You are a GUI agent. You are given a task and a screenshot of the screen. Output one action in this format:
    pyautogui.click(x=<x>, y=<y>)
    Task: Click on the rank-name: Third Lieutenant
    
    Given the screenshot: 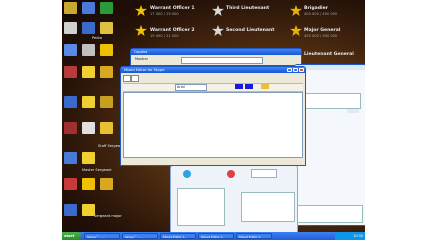 What is the action you would take?
    pyautogui.click(x=248, y=8)
    